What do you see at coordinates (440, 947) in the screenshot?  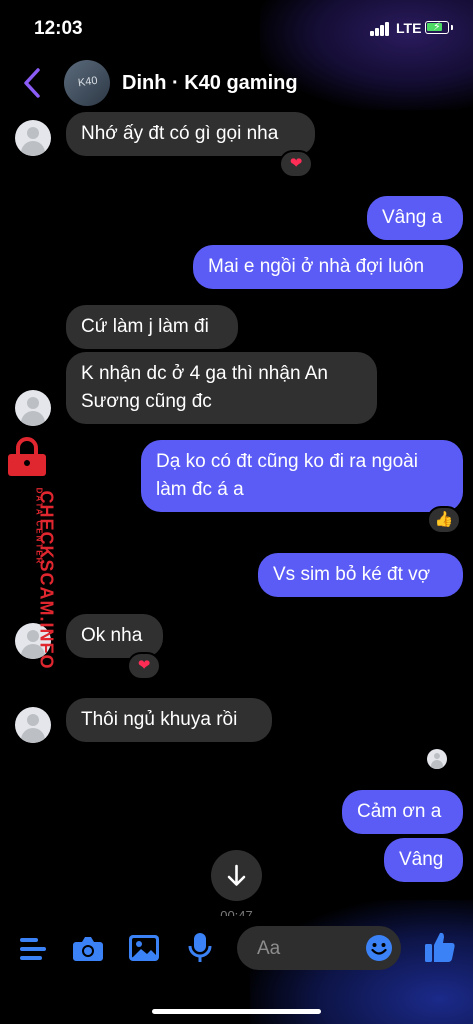 I see `thumbs-up-icon` at bounding box center [440, 947].